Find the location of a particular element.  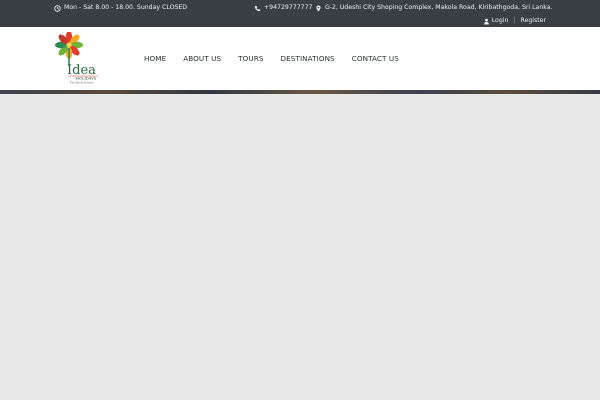

phone-number: +94729777777 is located at coordinates (283, 8).